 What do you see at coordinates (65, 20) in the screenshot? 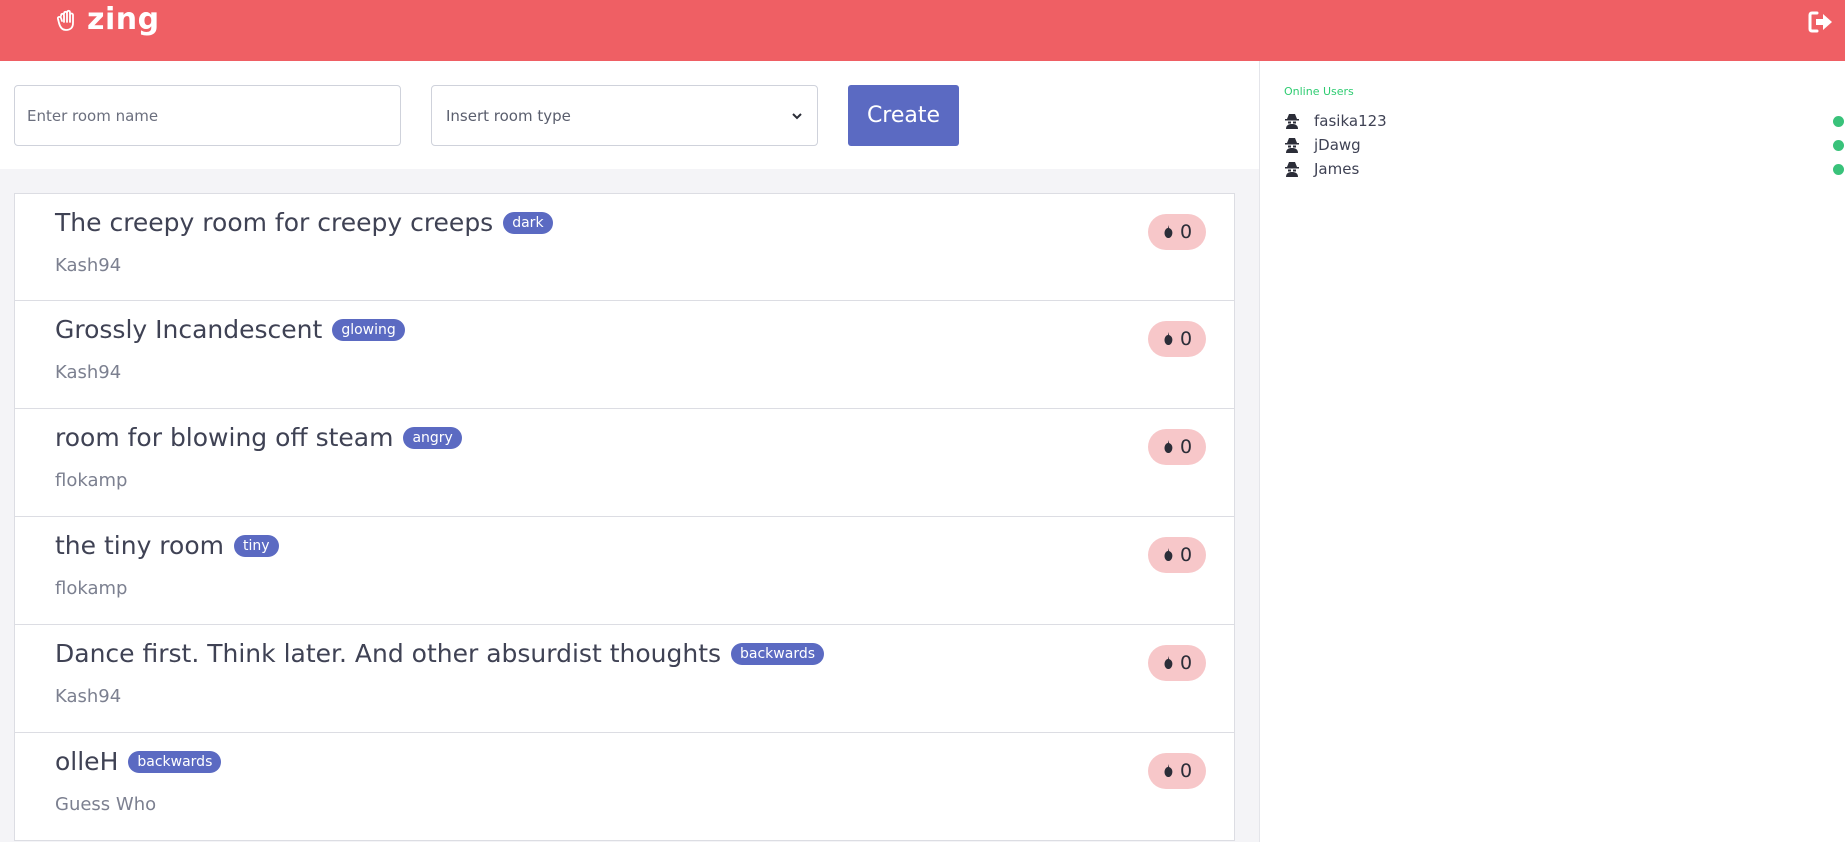
I see `hand-icon` at bounding box center [65, 20].